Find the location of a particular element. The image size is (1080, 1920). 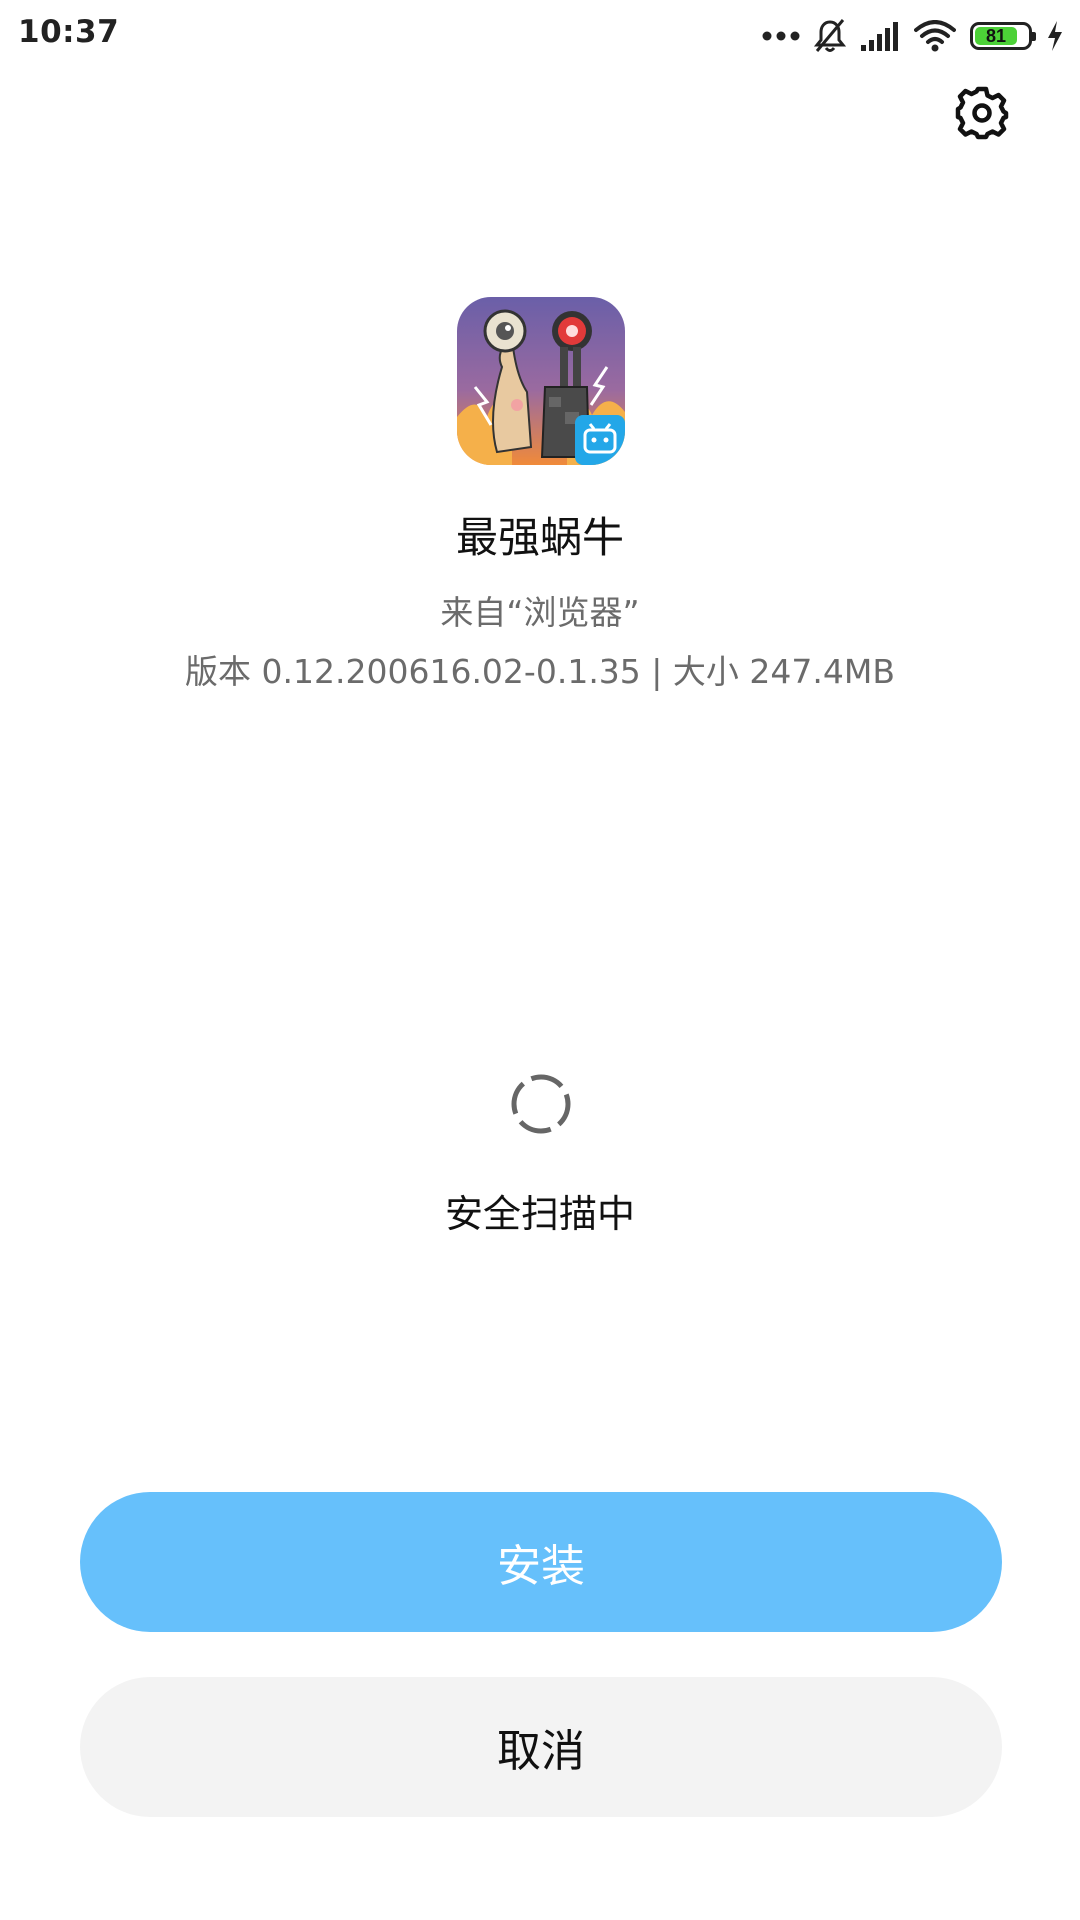

charging-icon is located at coordinates (1055, 36).